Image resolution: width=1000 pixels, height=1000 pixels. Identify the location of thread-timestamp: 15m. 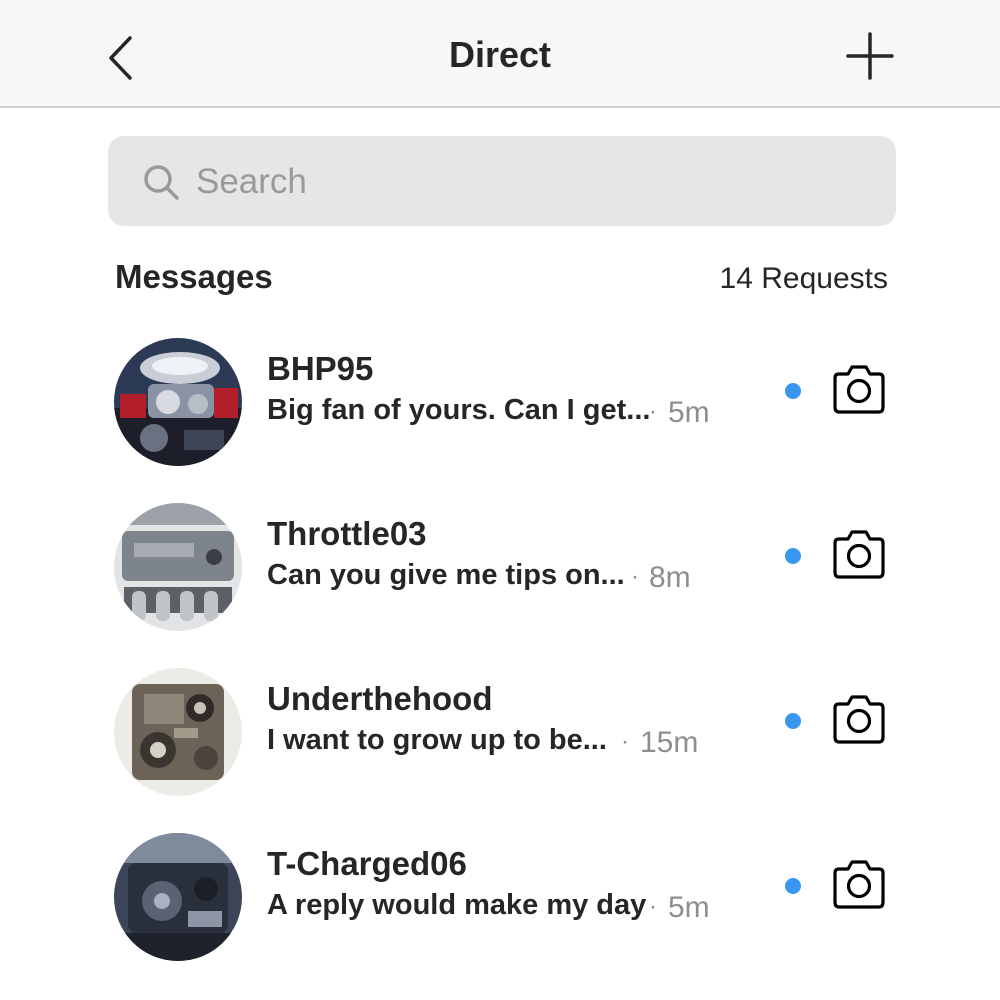
(669, 742).